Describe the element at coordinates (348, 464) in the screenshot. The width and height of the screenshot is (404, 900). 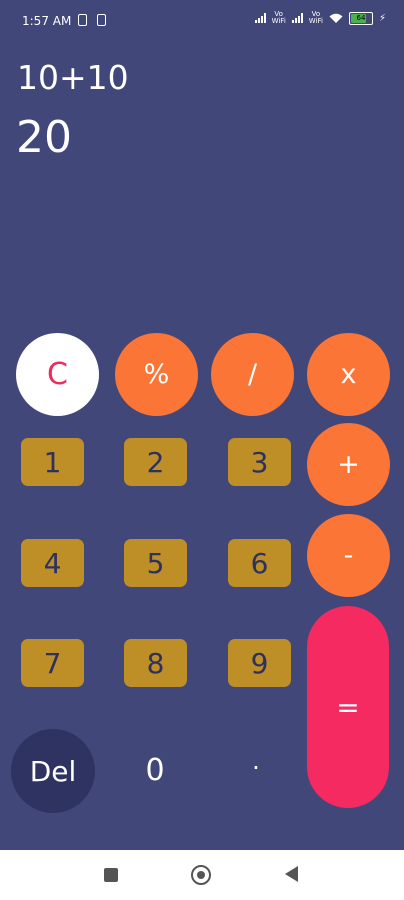
I see `plus-button: +` at that location.